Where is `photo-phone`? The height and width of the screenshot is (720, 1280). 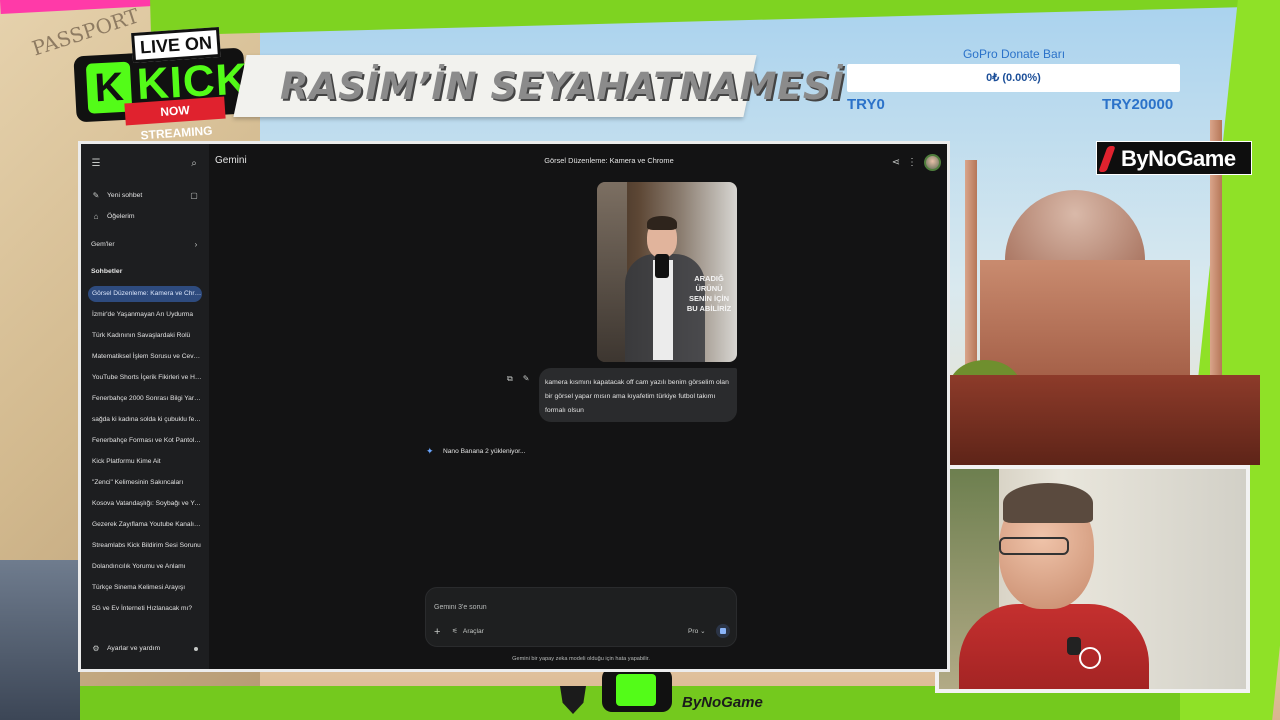 photo-phone is located at coordinates (662, 266).